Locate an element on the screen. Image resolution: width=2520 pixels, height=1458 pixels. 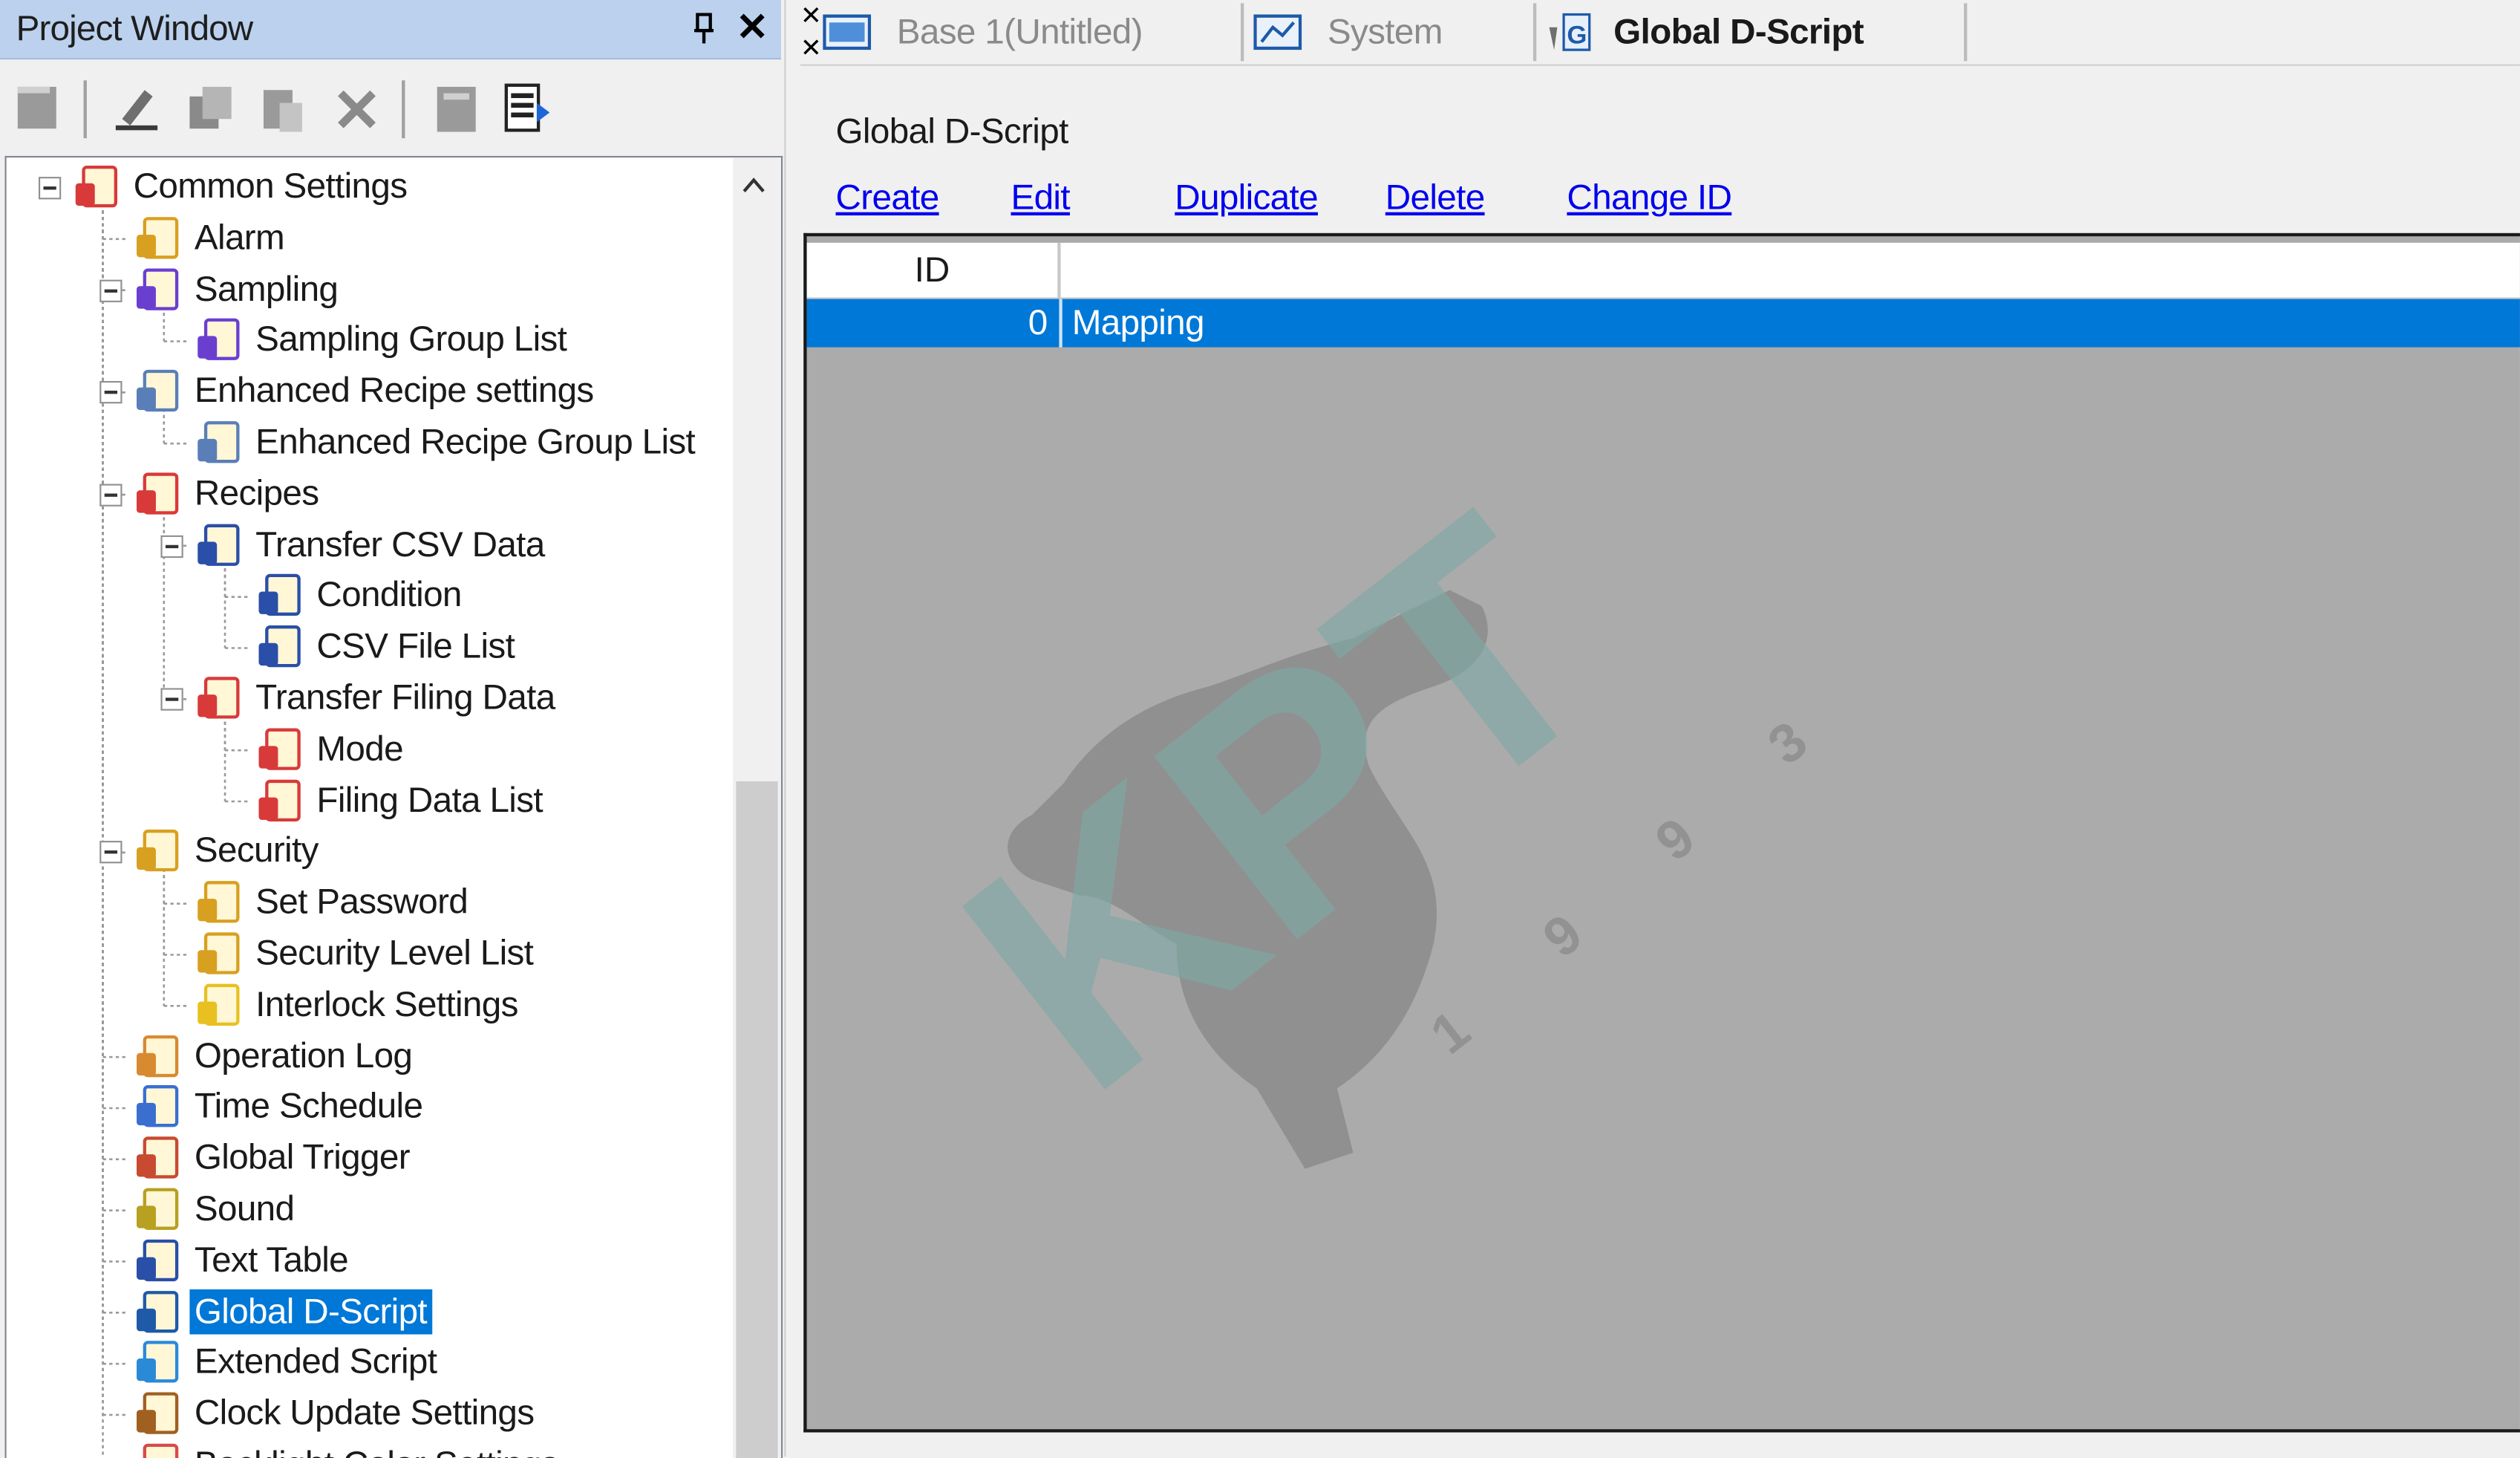
tree-item-sampling-group-list: Sampling Group List is located at coordinates (383, 340).